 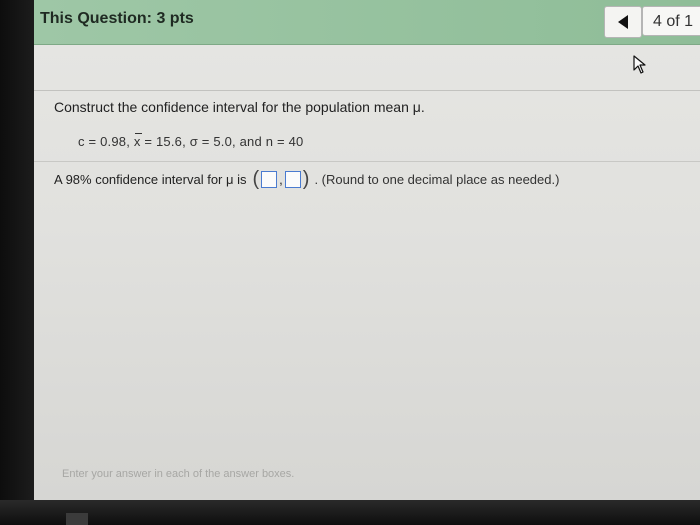 I want to click on page-counter: 4 of 1, so click(x=671, y=21).